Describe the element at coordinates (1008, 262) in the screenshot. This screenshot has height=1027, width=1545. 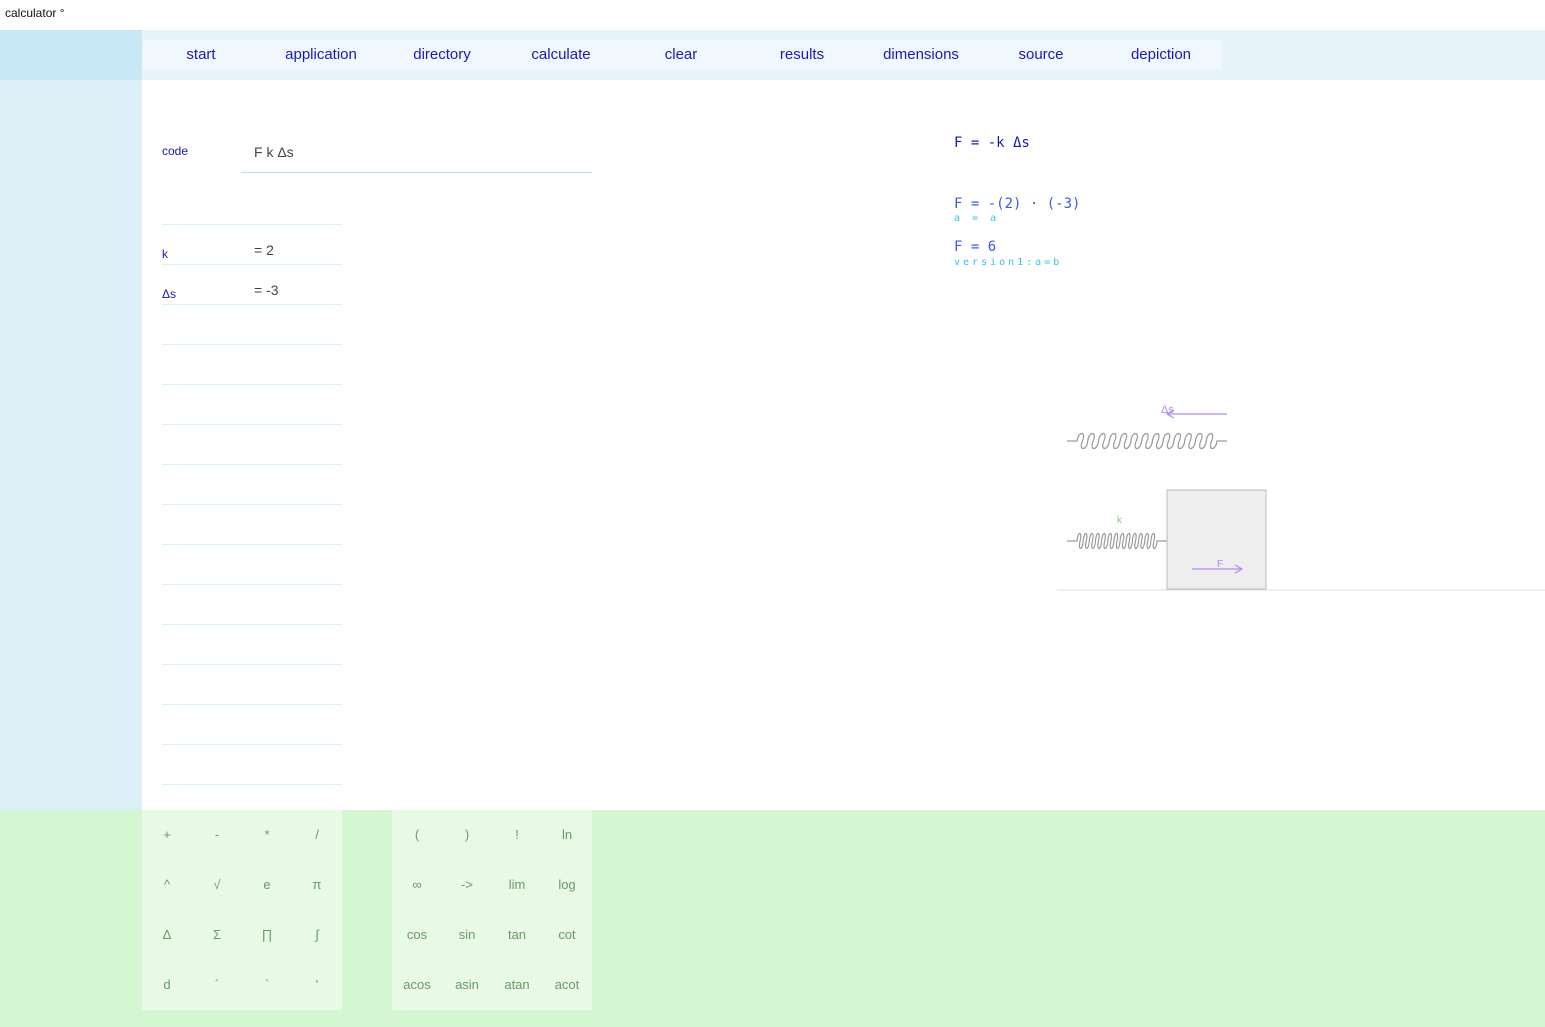
I see `note-line-2: version1:a=b` at that location.